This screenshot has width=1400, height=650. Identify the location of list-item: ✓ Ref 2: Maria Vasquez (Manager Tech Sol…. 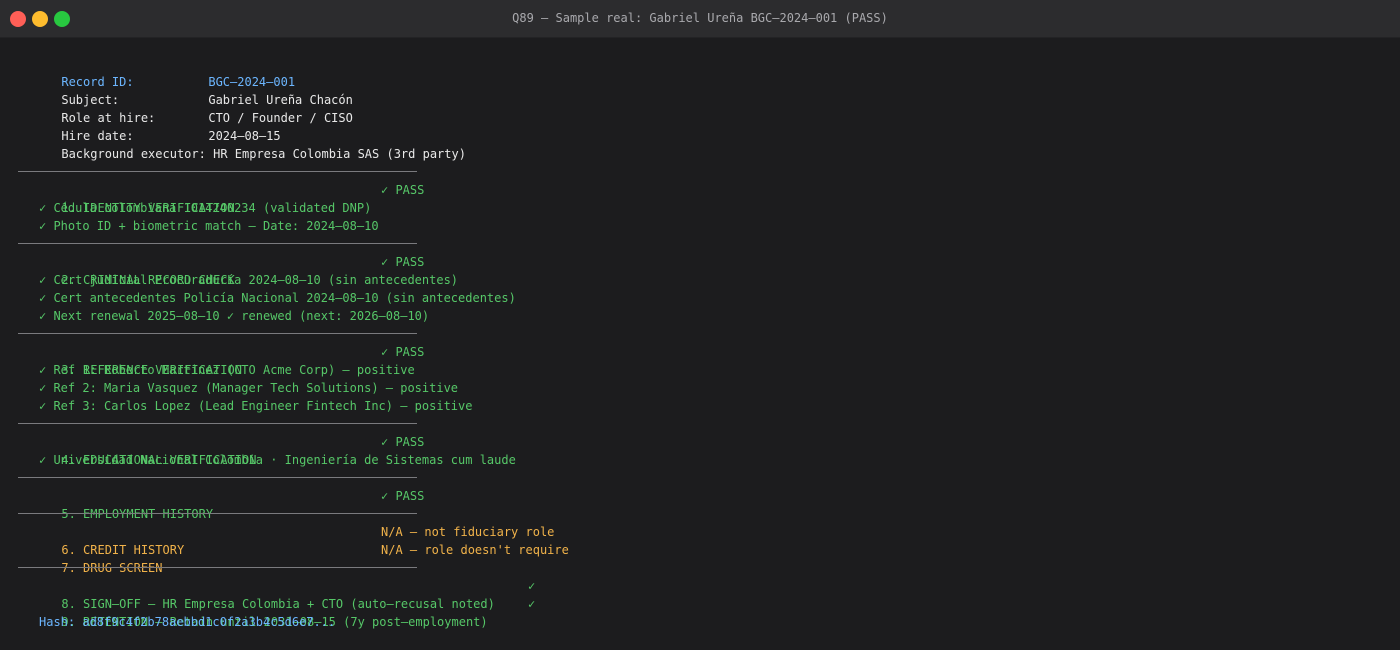
(249, 388).